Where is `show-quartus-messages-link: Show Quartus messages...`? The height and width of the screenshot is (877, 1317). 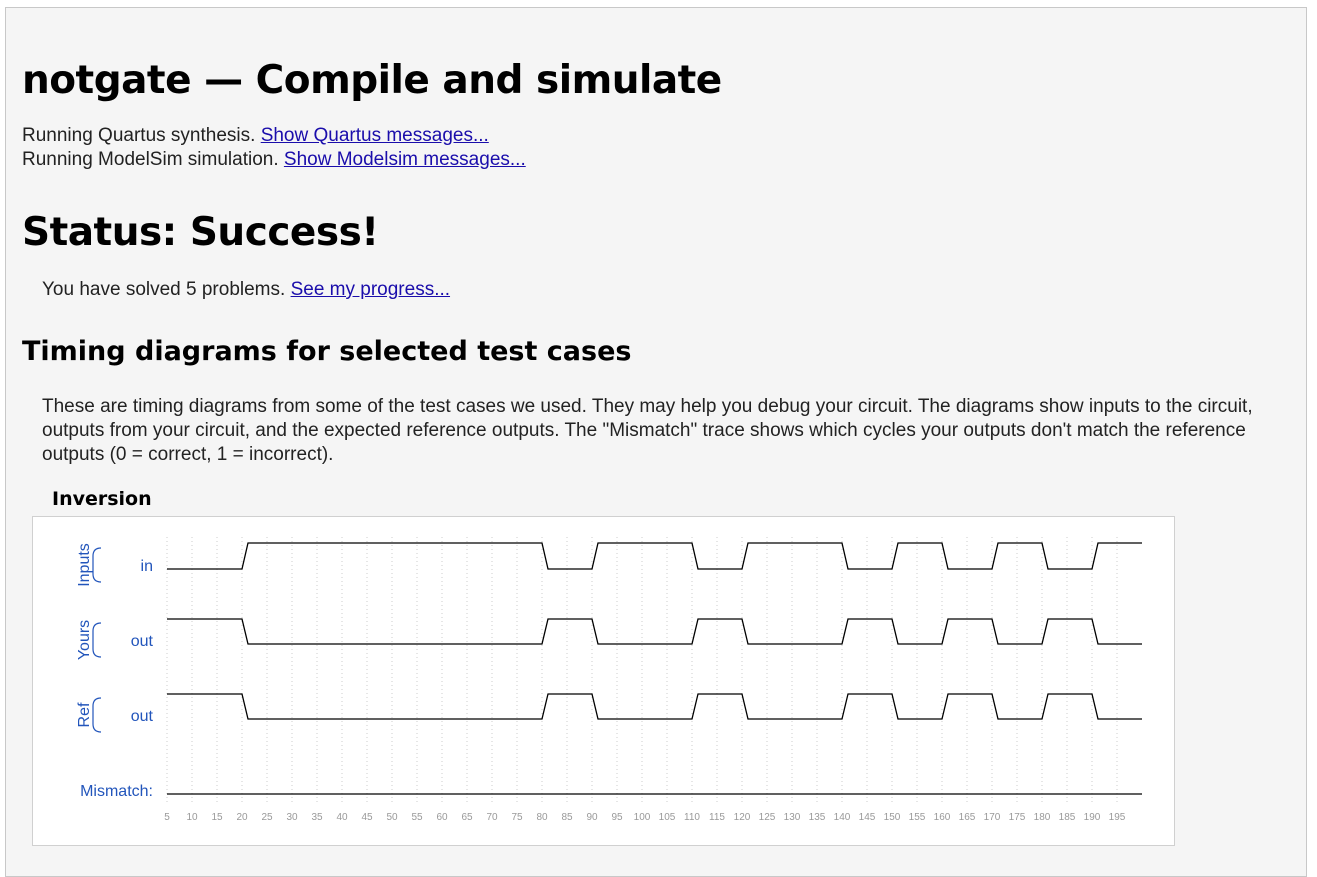 show-quartus-messages-link: Show Quartus messages... is located at coordinates (375, 135).